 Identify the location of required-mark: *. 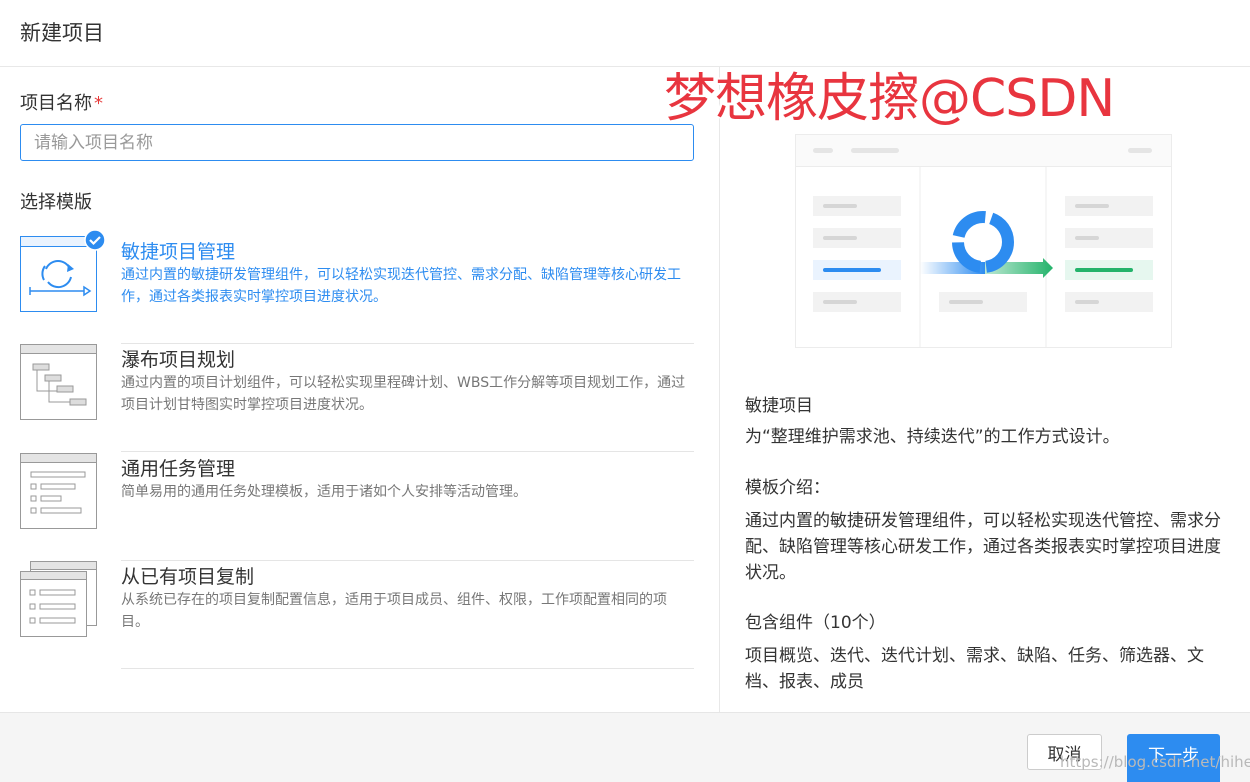
(98, 103).